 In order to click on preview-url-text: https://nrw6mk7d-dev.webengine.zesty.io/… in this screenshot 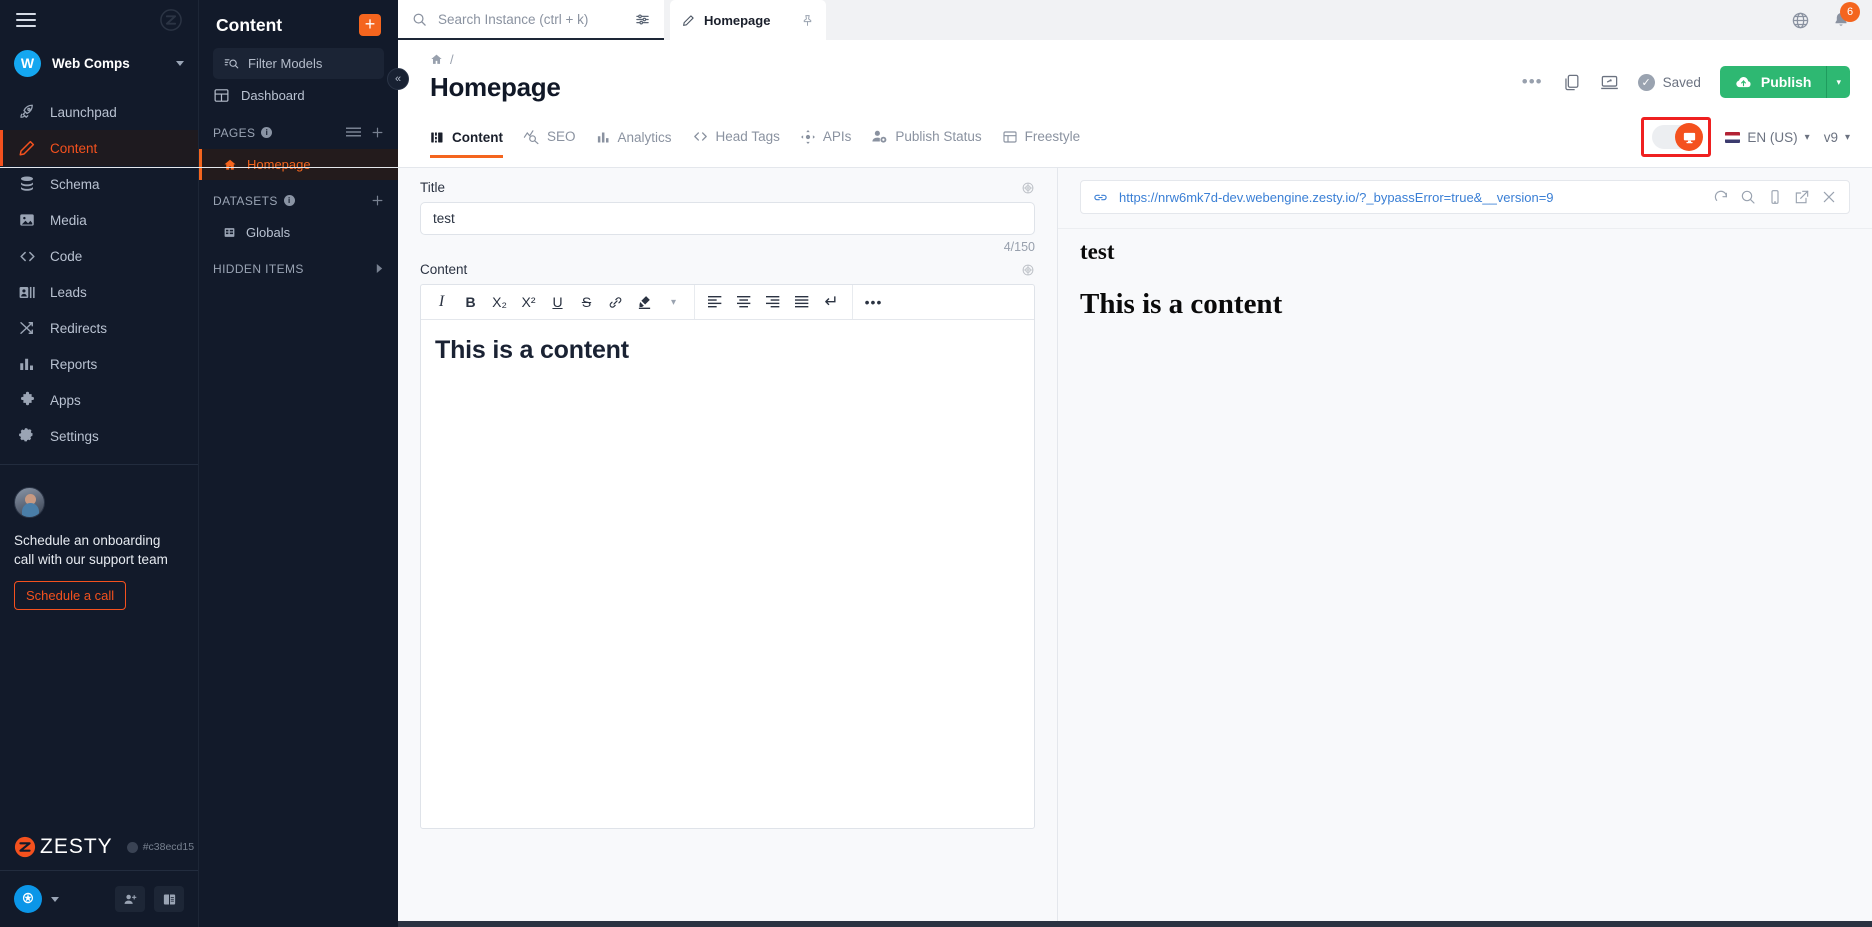, I will do `click(1410, 197)`.